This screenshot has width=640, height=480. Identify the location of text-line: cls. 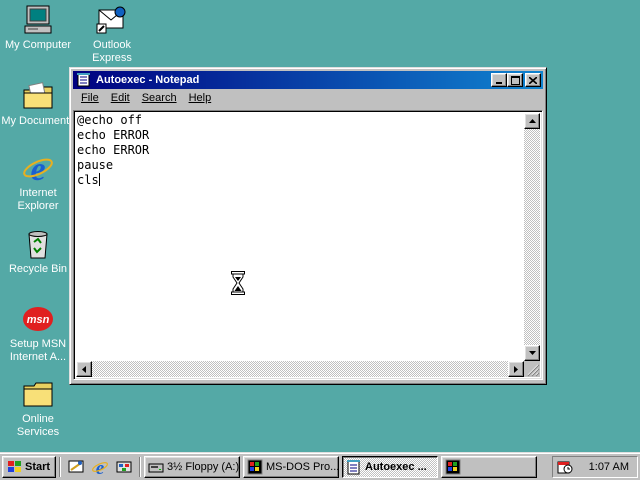
(88, 180).